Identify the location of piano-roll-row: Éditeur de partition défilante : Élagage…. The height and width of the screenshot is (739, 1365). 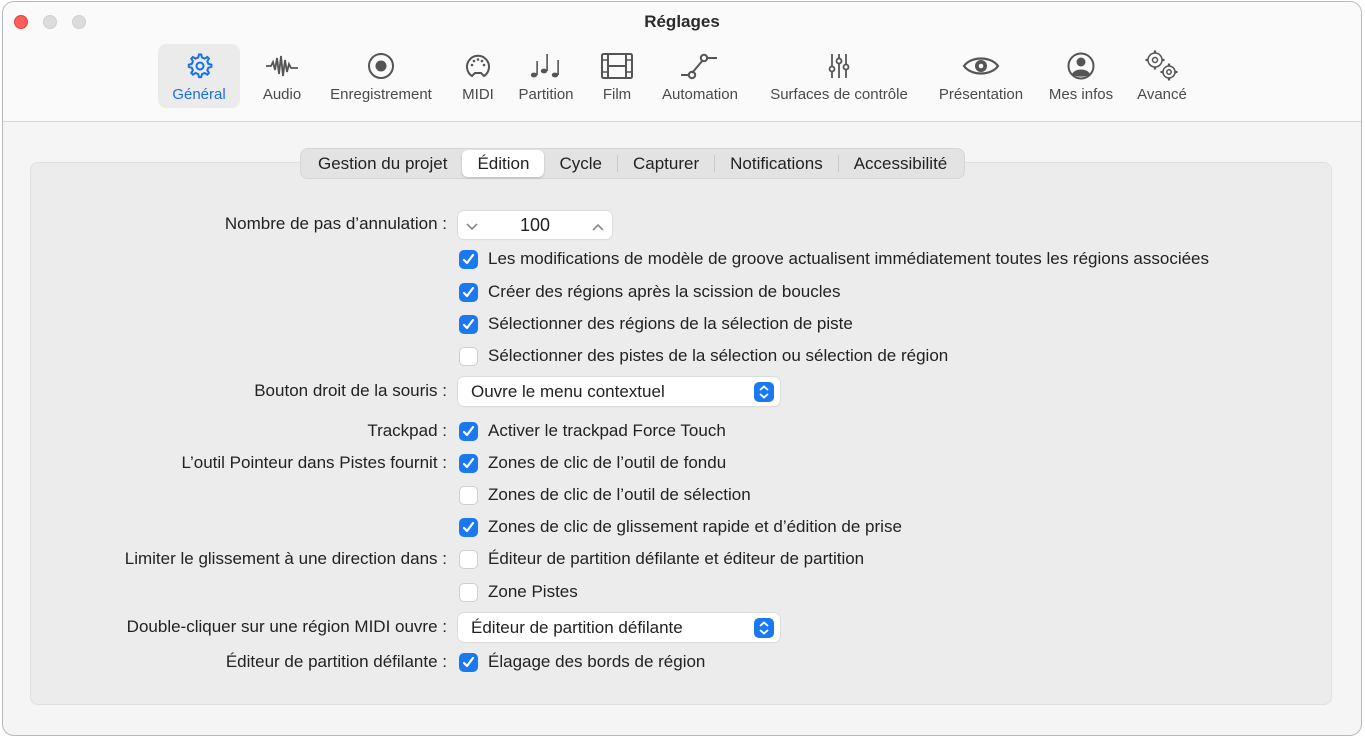
(682, 662).